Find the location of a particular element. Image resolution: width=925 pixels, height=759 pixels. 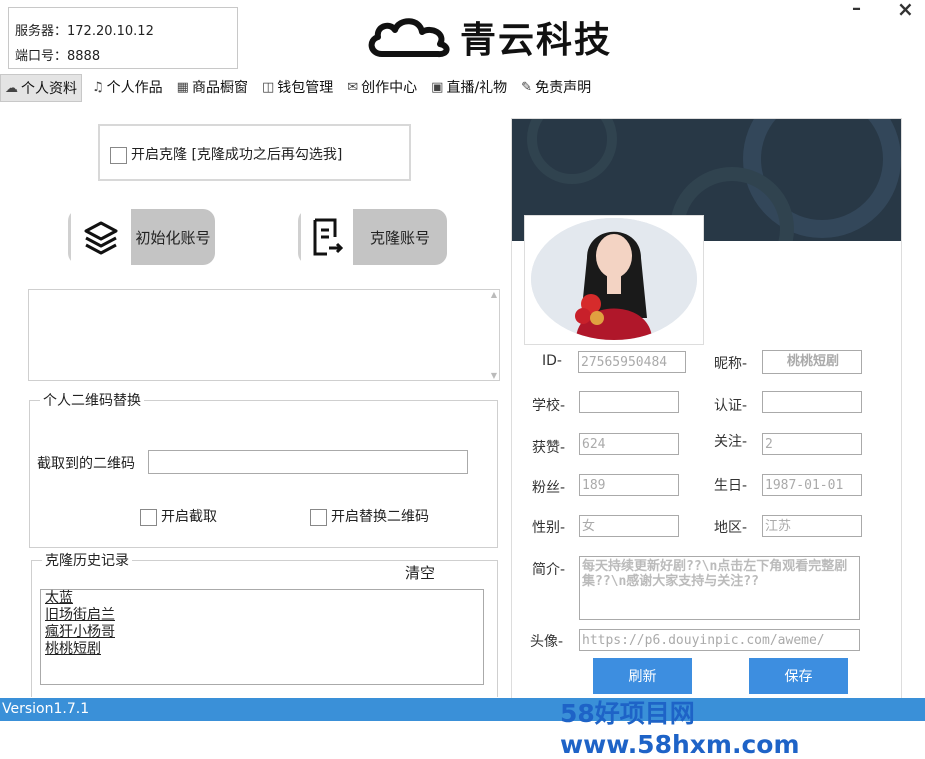

avatar-frame is located at coordinates (614, 280).